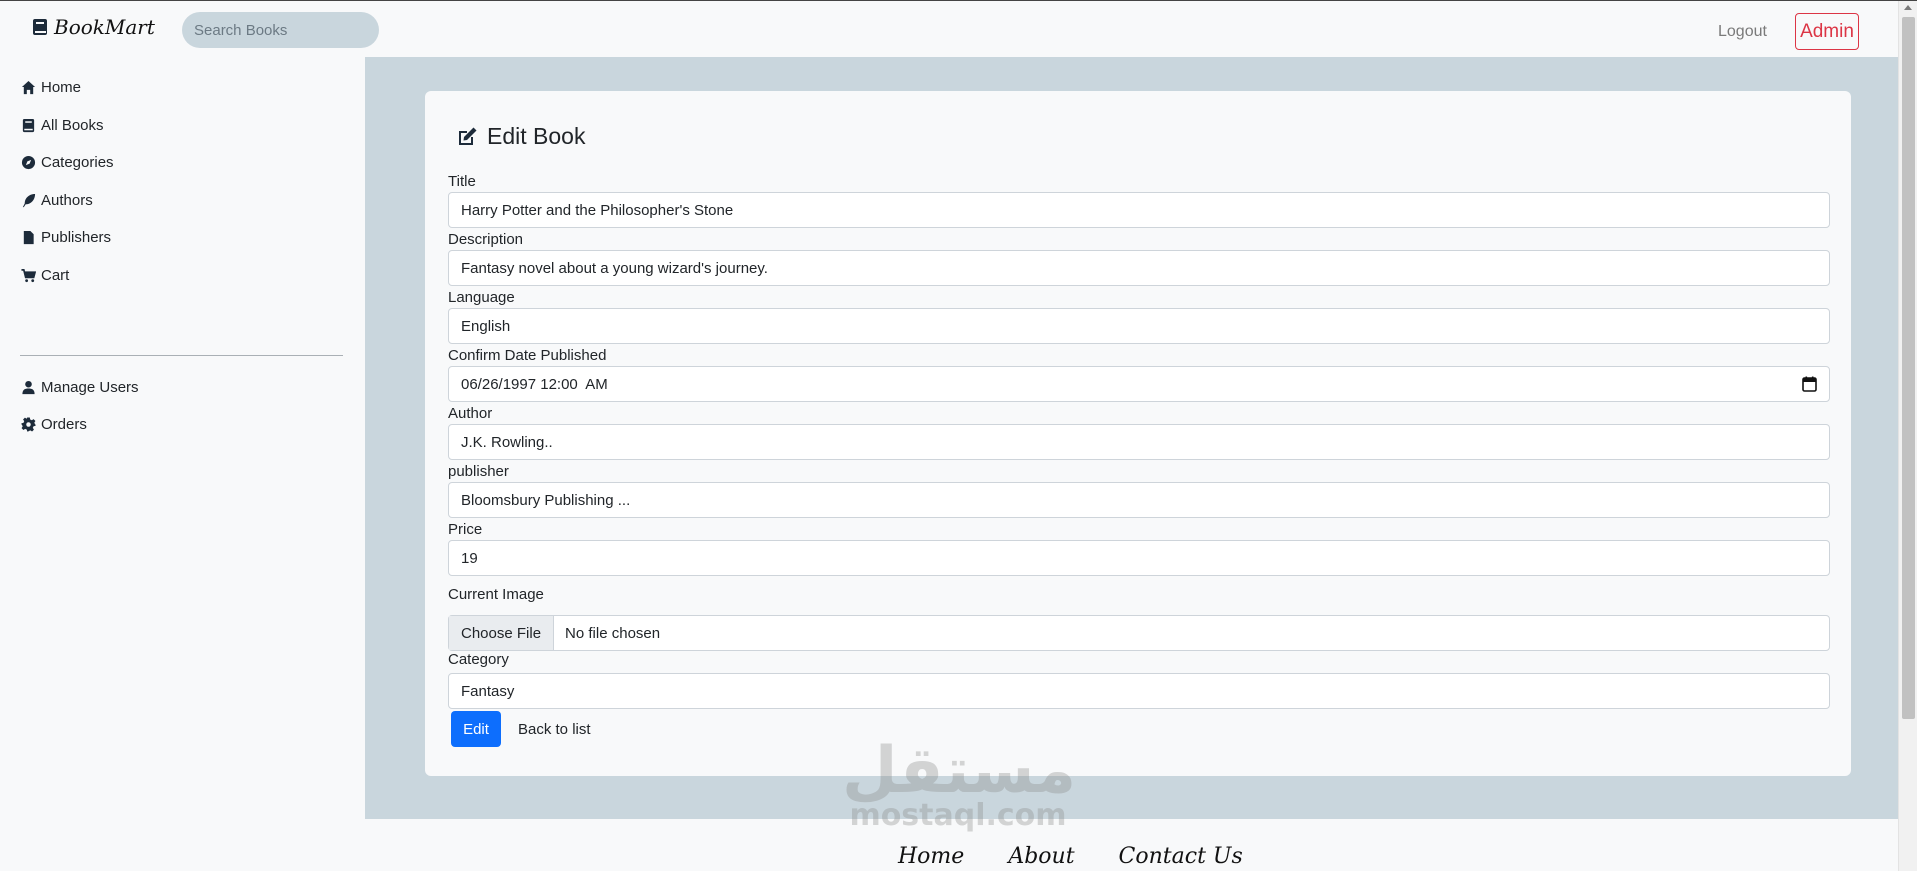  Describe the element at coordinates (1041, 856) in the screenshot. I see `footer-link-about: About` at that location.